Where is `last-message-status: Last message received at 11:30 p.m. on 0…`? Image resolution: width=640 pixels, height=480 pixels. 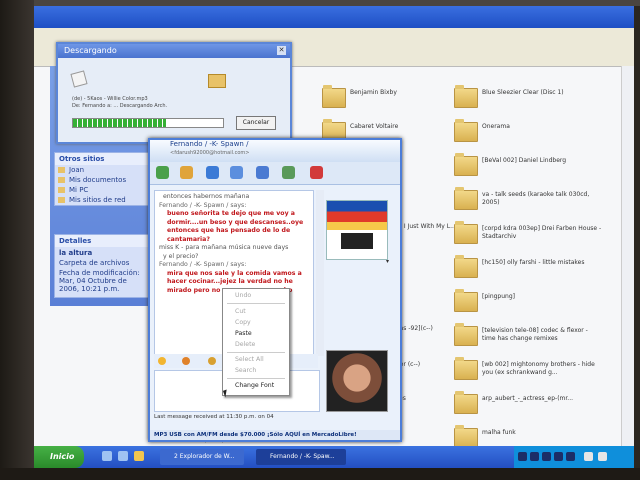 last-message-status: Last message received at 11:30 p.m. on 0… is located at coordinates (214, 417).